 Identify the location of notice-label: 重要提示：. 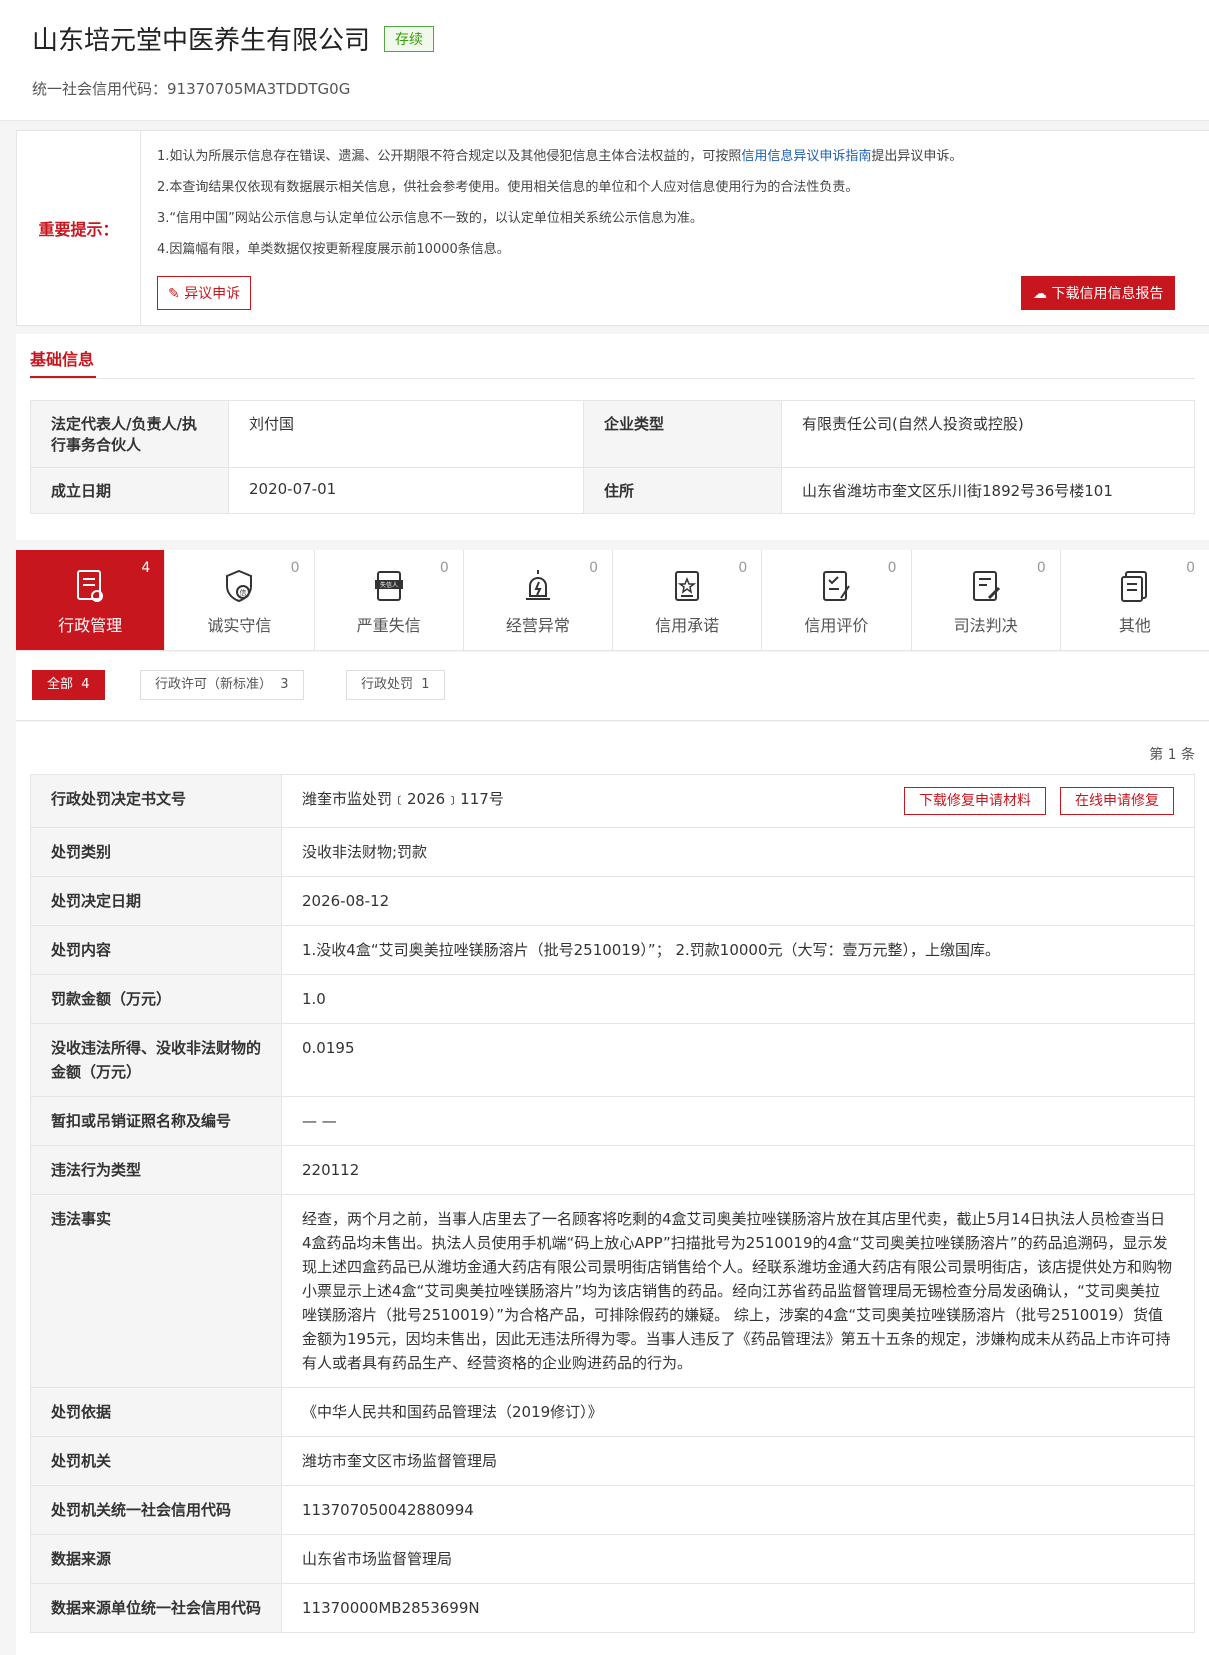
(79, 228).